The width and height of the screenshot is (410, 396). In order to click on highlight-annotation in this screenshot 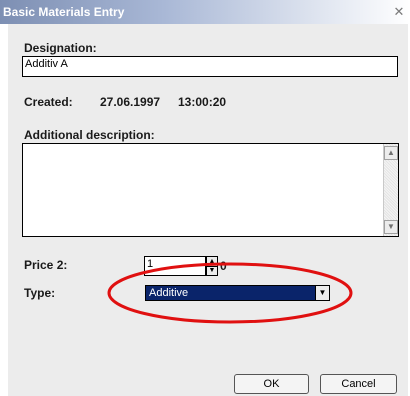, I will do `click(230, 293)`.